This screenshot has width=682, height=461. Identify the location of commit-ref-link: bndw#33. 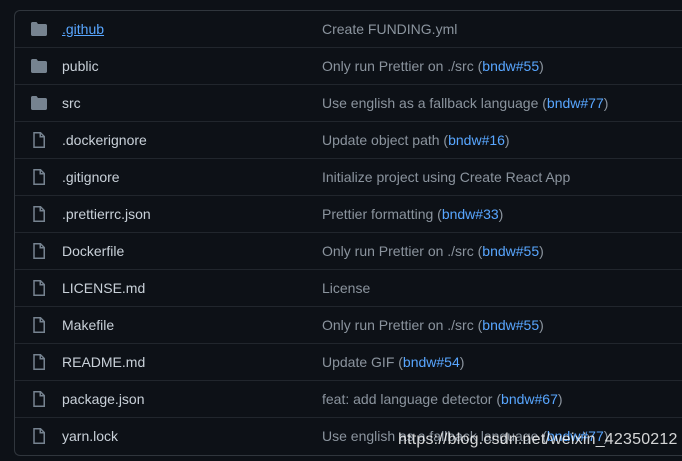
(470, 214).